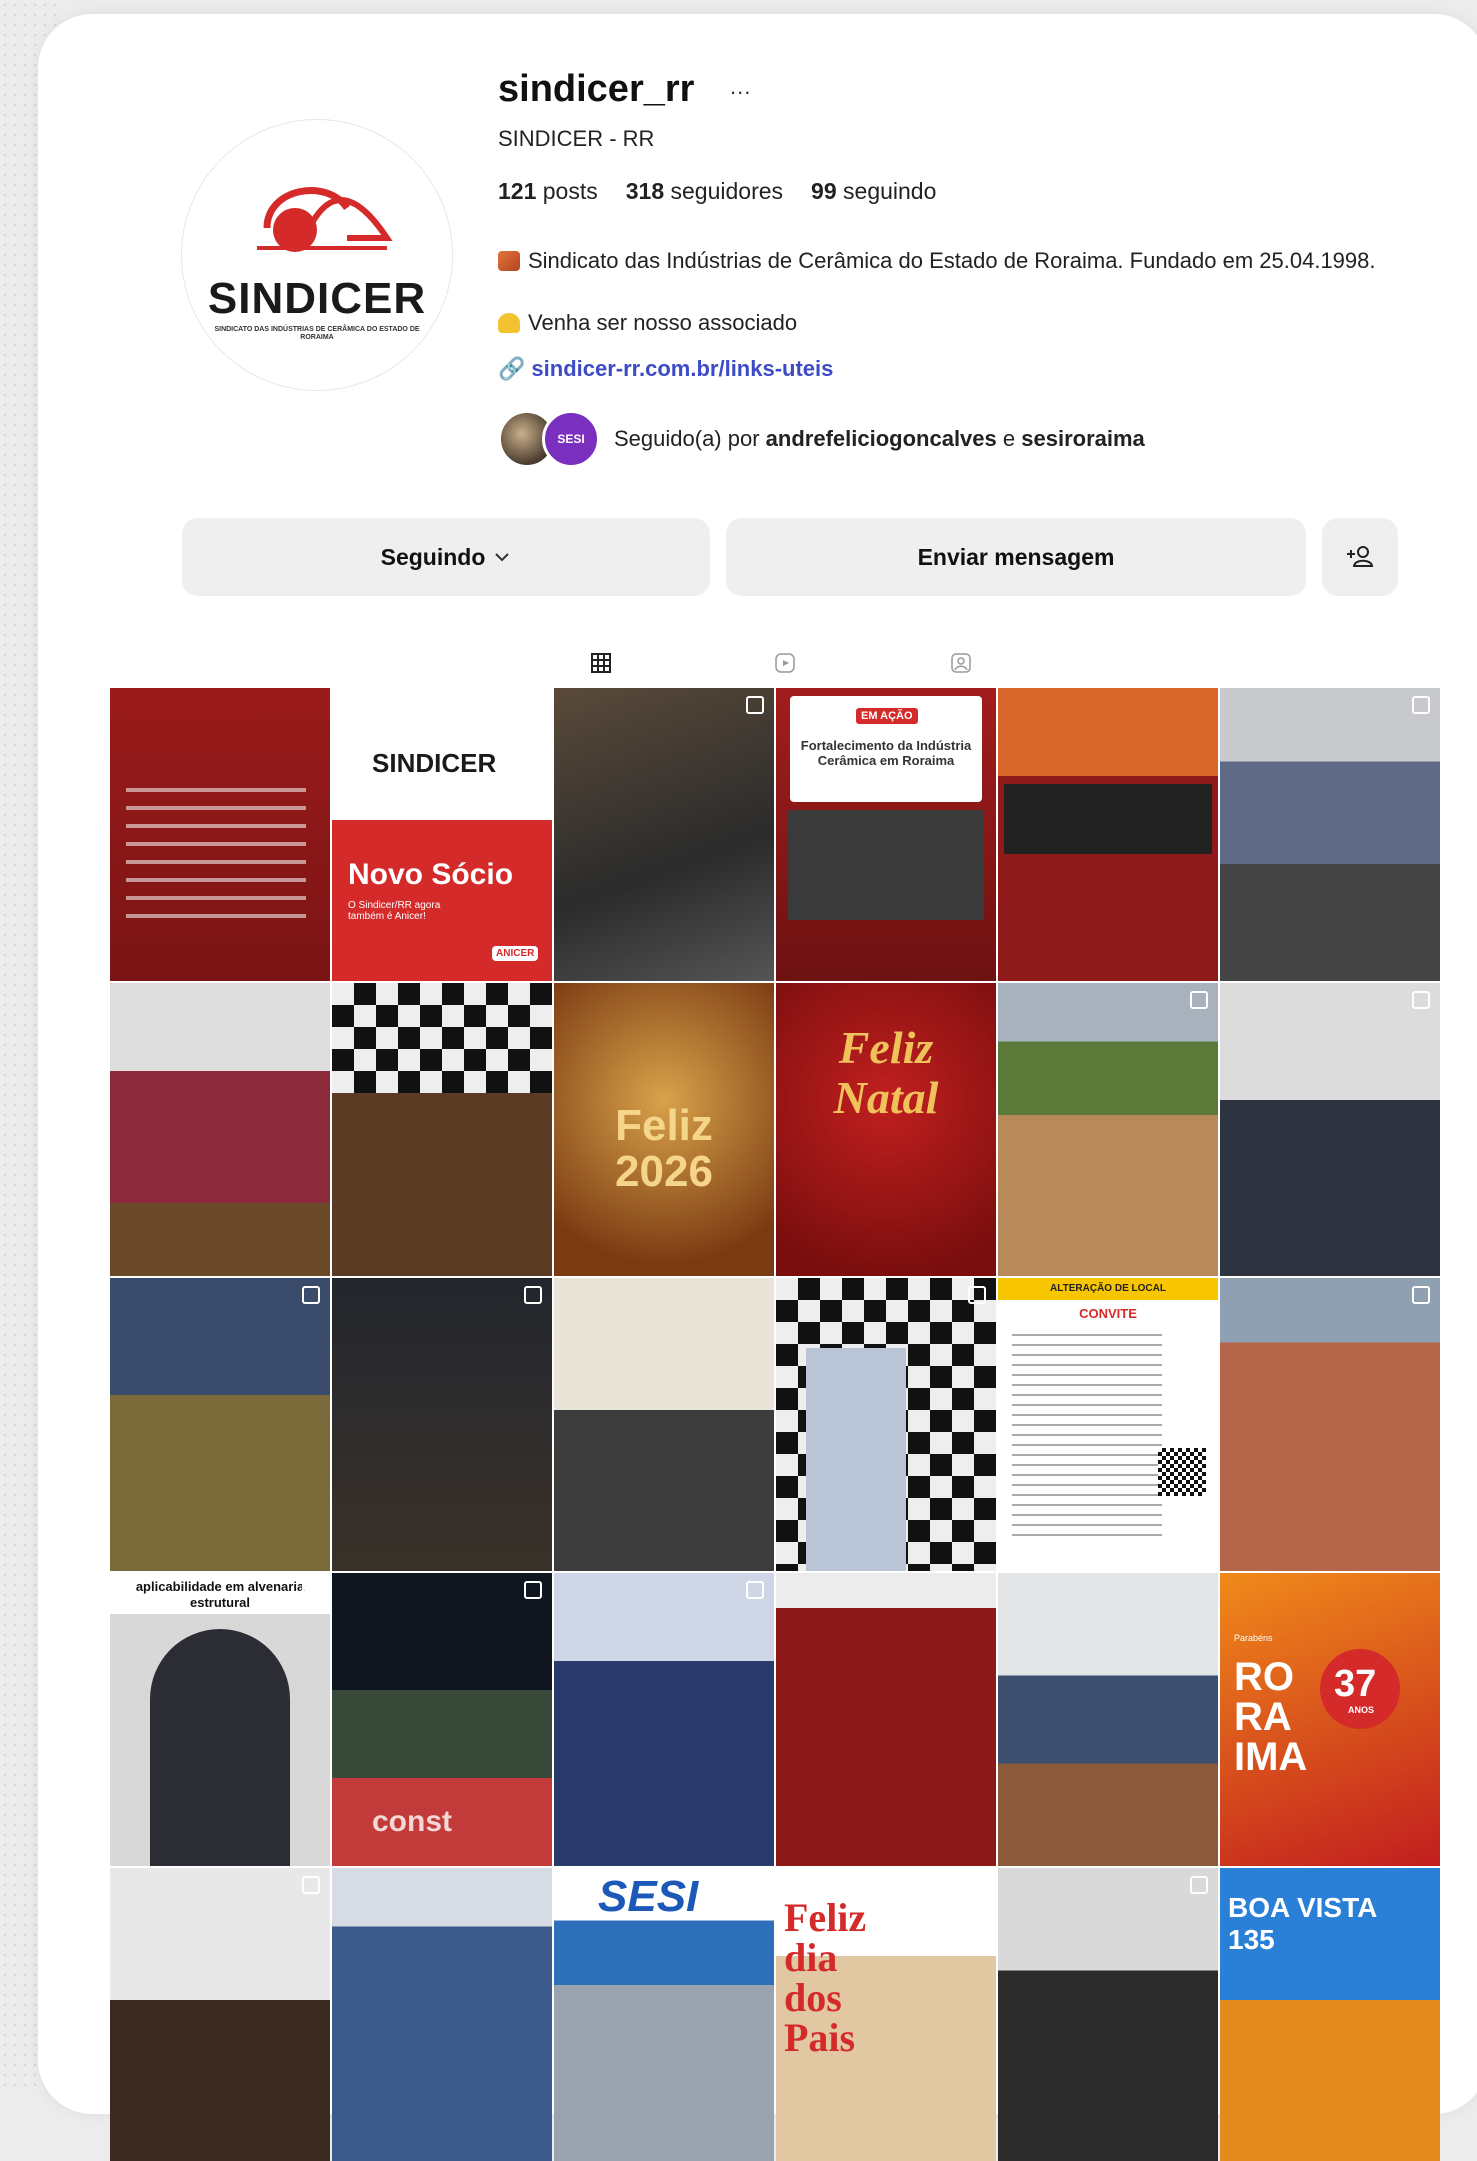  What do you see at coordinates (886, 2014) in the screenshot?
I see `post-tile: Feliz dia dos Pais` at bounding box center [886, 2014].